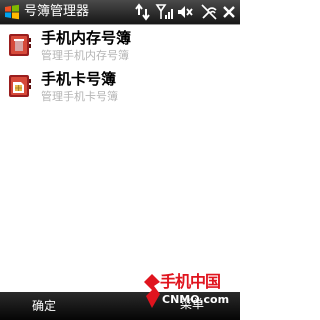 Image resolution: width=320 pixels, height=320 pixels. I want to click on watermark-text-cn: 手机中国, so click(190, 281).